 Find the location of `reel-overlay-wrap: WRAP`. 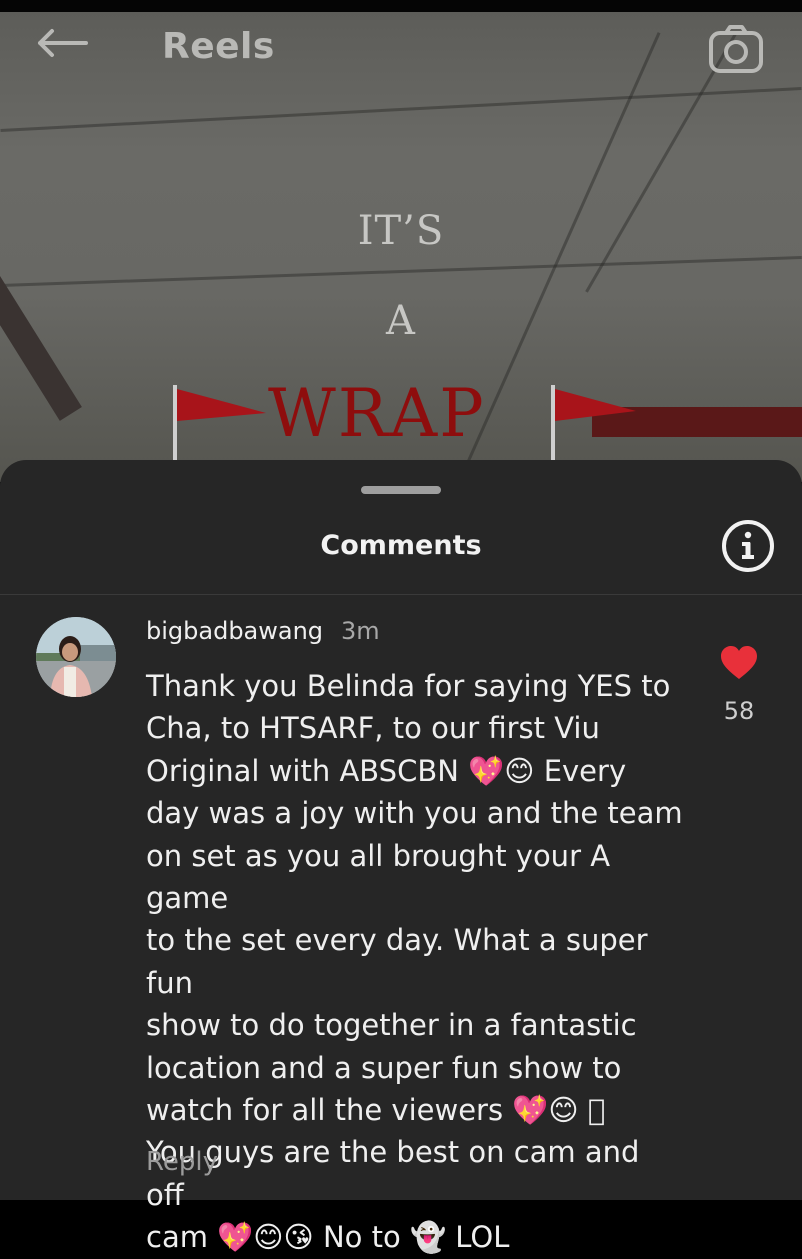

reel-overlay-wrap: WRAP is located at coordinates (405, 420).